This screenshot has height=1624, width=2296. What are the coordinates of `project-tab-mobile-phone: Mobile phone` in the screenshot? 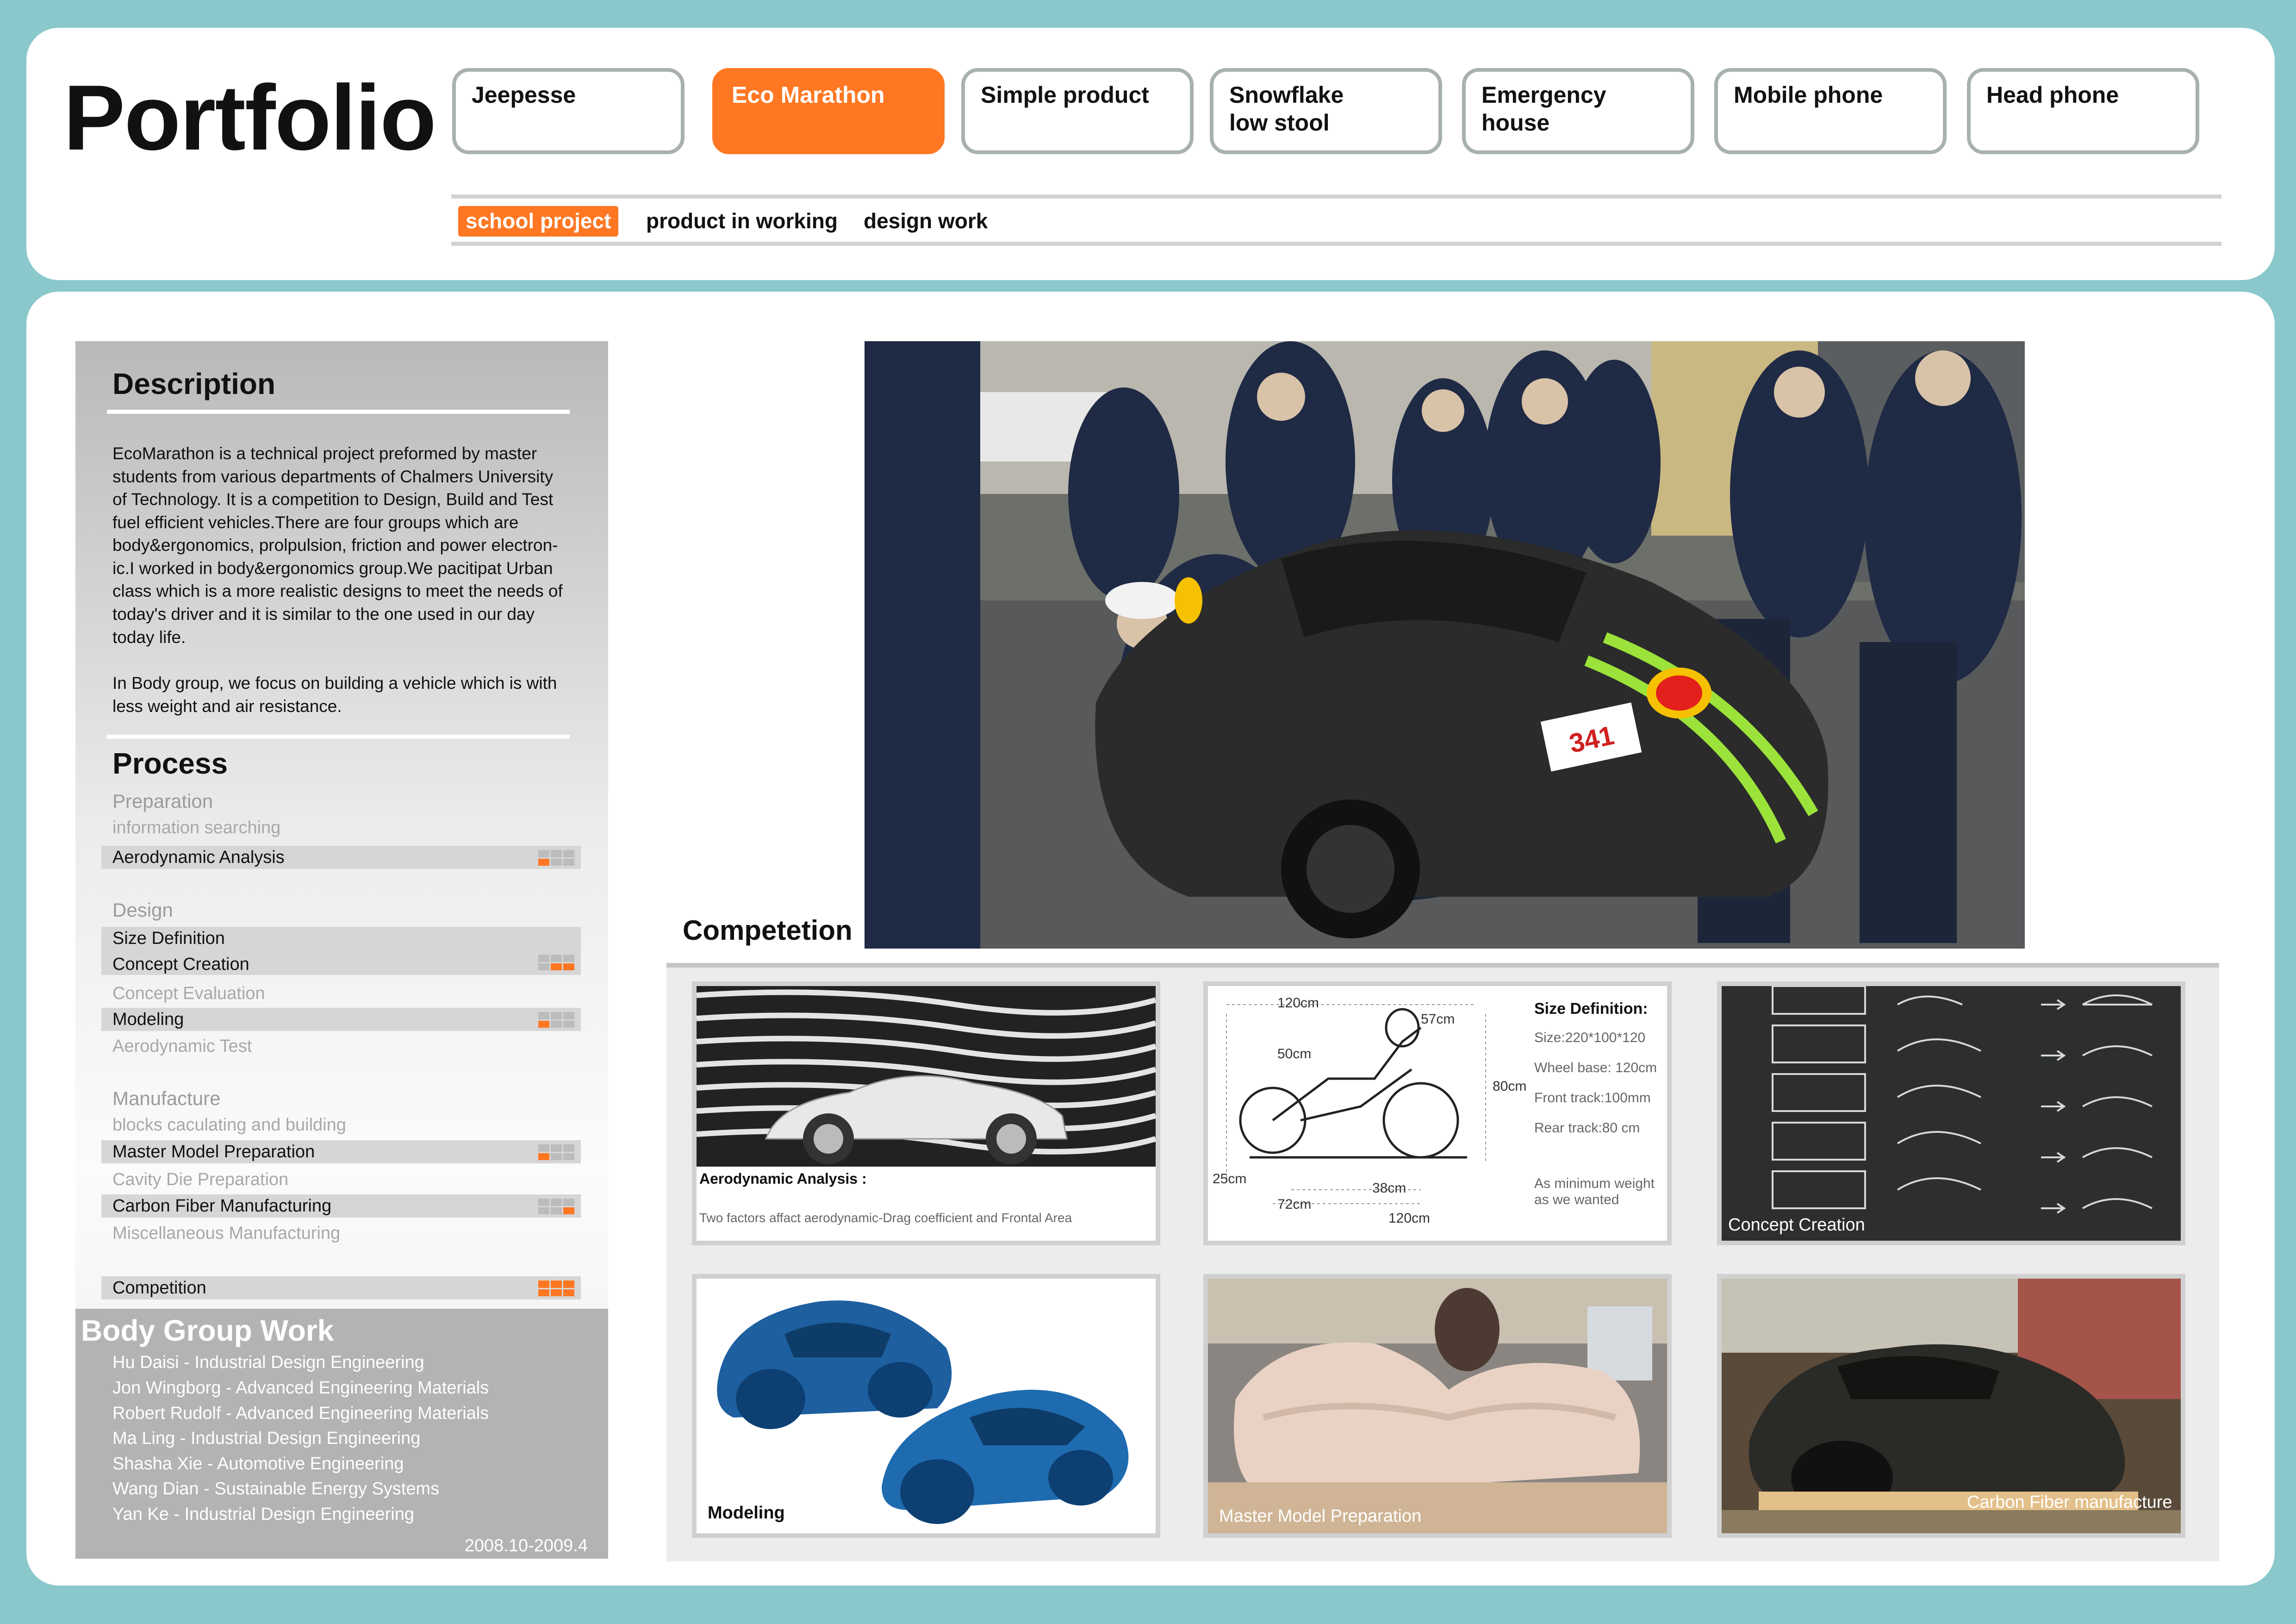 It's located at (1830, 111).